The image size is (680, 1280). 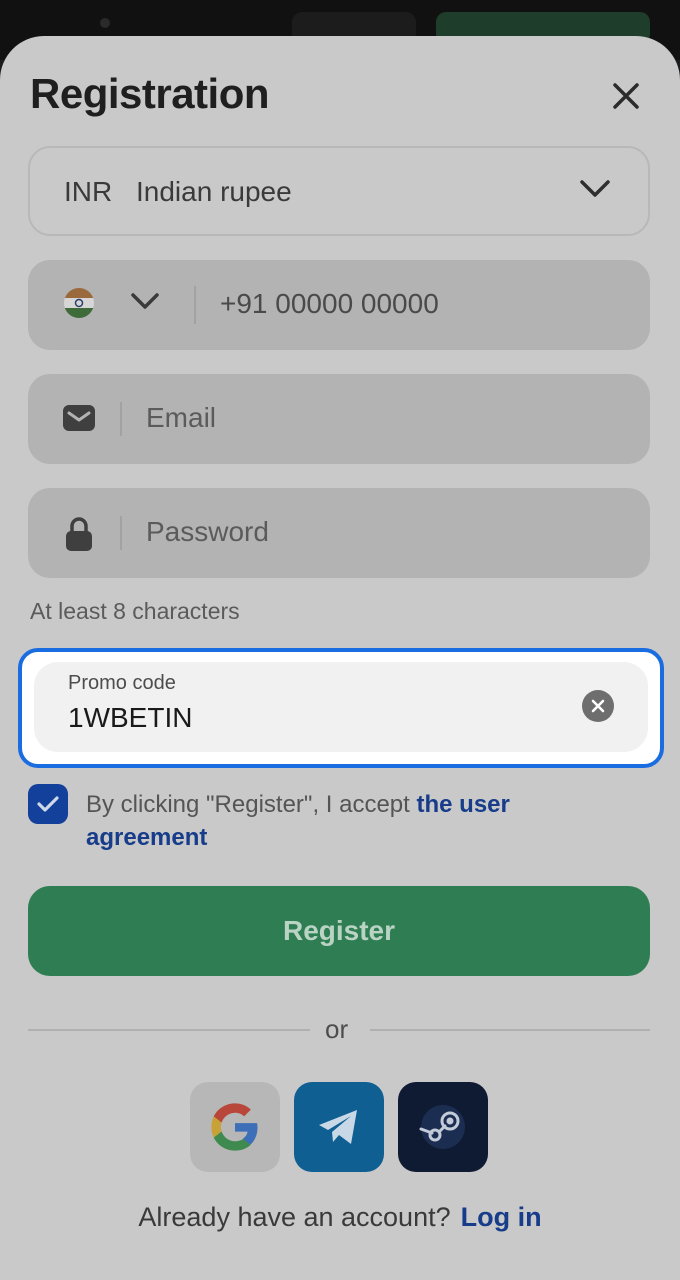 I want to click on telegram-icon, so click(x=338, y=1127).